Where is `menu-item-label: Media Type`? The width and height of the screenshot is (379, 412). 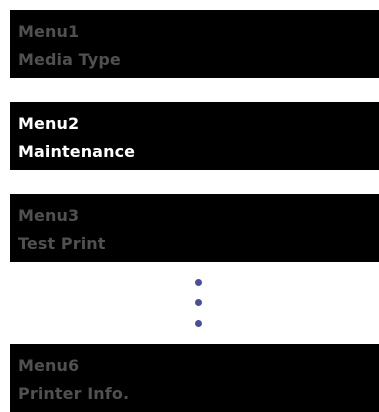 menu-item-label: Media Type is located at coordinates (69, 59).